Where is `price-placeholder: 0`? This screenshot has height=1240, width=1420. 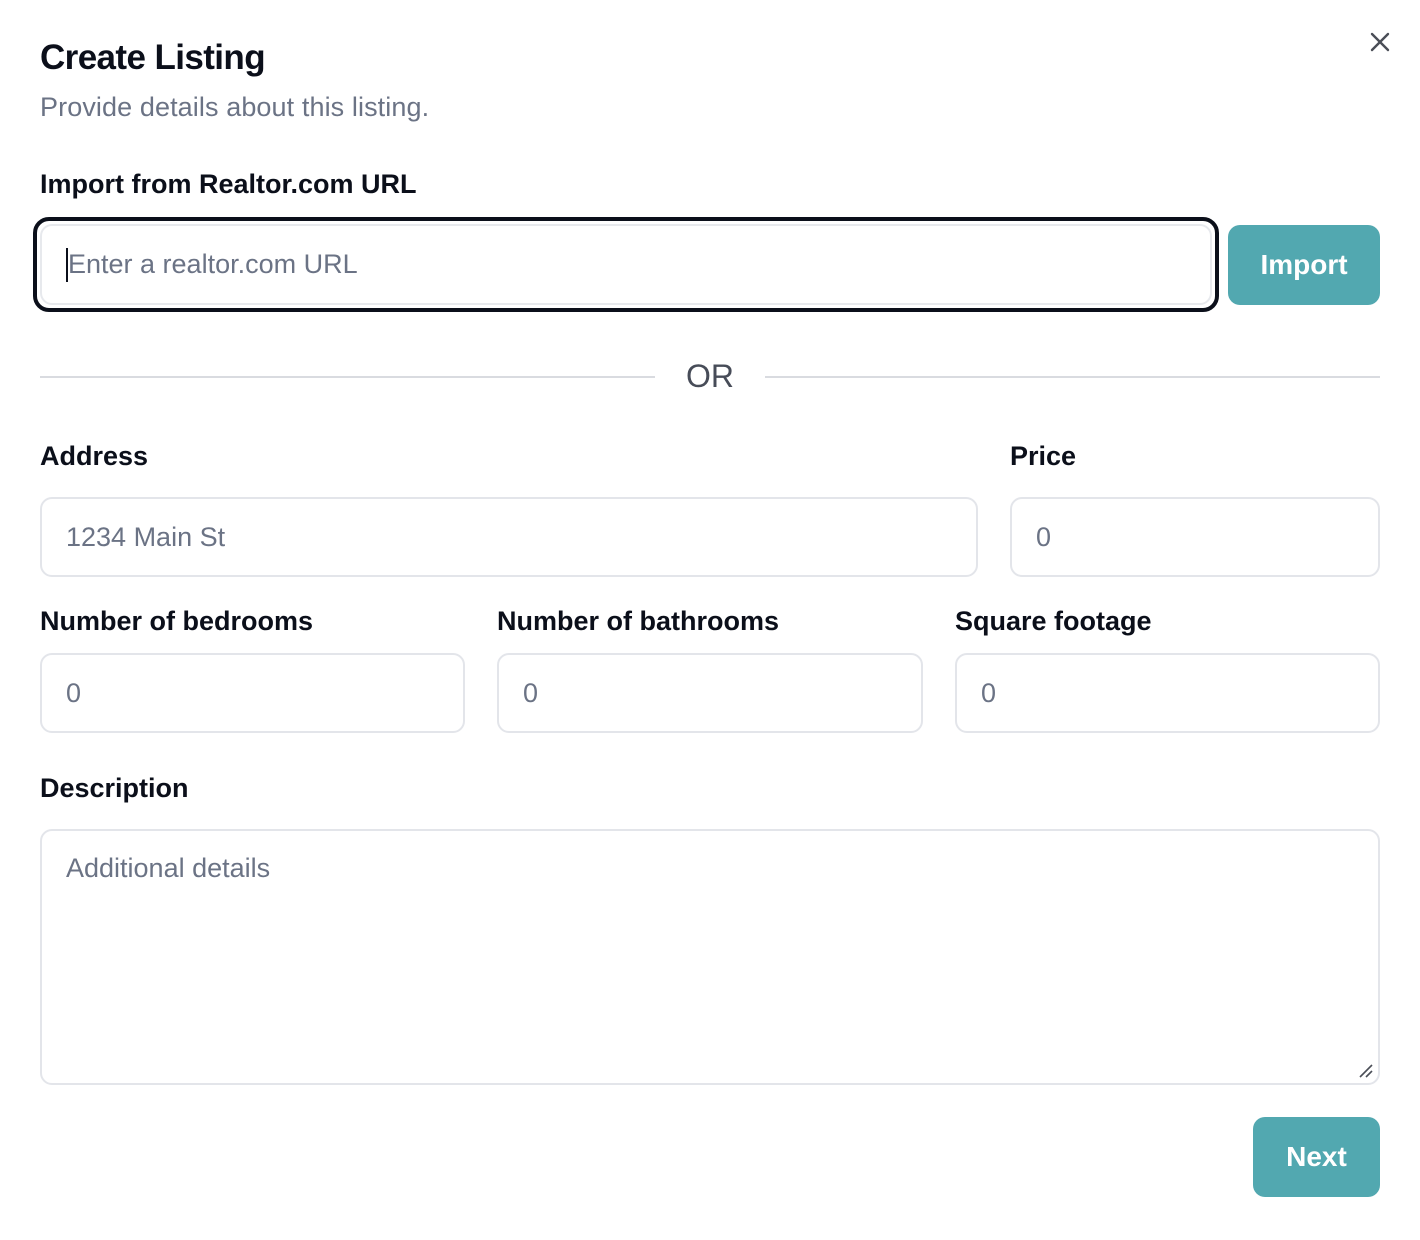
price-placeholder: 0 is located at coordinates (1044, 536).